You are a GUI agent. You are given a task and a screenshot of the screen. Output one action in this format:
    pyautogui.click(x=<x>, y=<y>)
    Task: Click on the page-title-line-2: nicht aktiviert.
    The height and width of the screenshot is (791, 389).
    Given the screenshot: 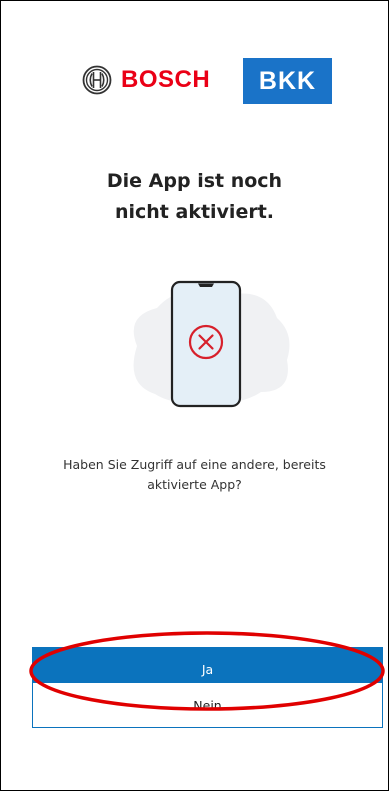 What is the action you would take?
    pyautogui.click(x=194, y=212)
    